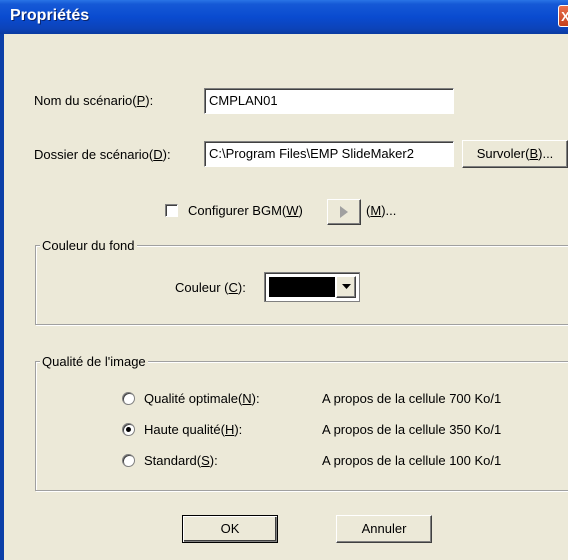 This screenshot has height=560, width=568. I want to click on bgm-play-button, so click(344, 212).